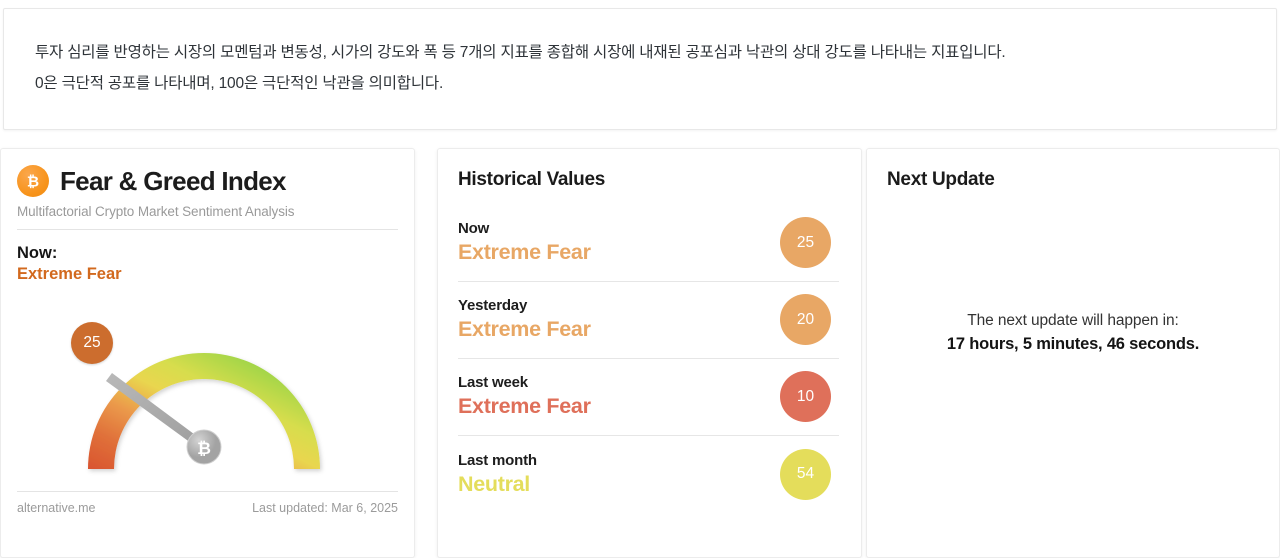  I want to click on historical-values-title: Historical Values, so click(531, 179).